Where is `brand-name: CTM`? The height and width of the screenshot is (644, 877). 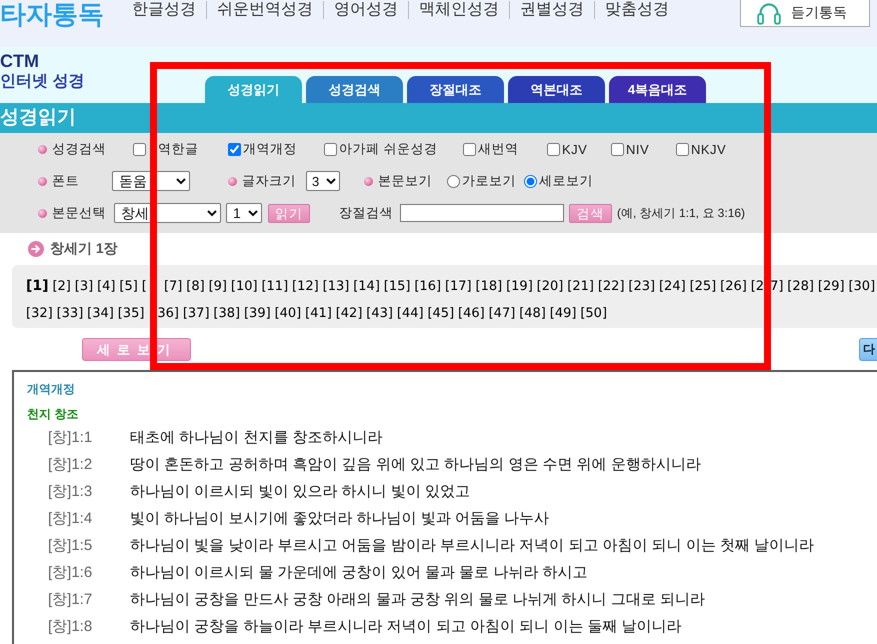 brand-name: CTM is located at coordinates (19, 61).